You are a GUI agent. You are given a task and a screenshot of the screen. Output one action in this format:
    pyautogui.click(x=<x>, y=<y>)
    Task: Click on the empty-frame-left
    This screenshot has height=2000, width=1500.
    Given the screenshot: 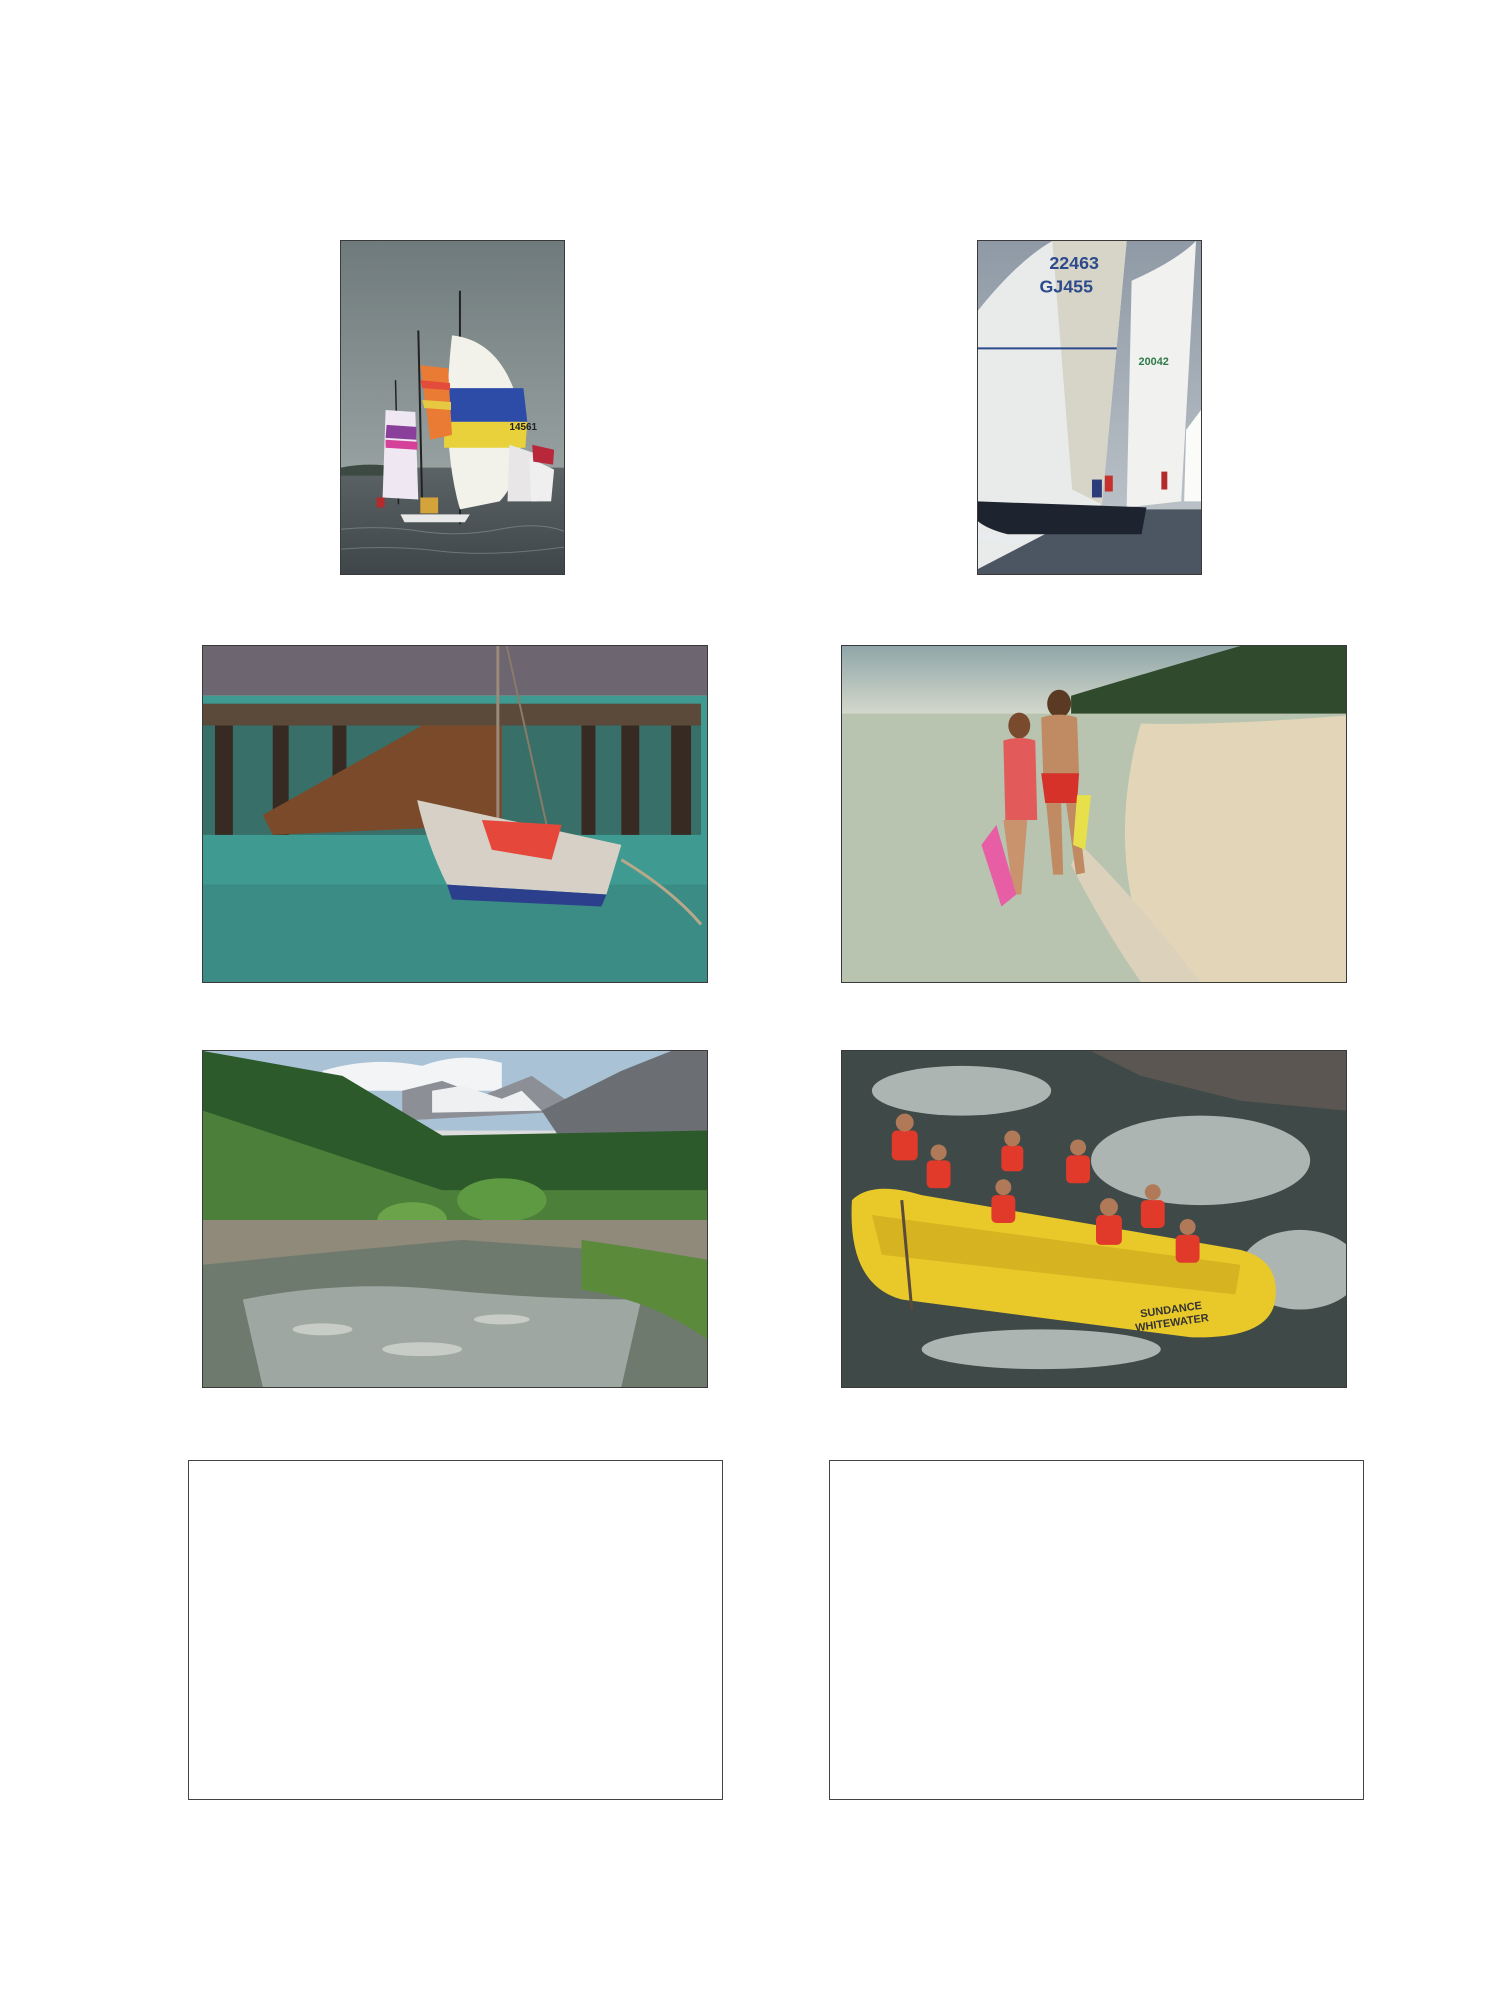 What is the action you would take?
    pyautogui.click(x=455, y=1630)
    